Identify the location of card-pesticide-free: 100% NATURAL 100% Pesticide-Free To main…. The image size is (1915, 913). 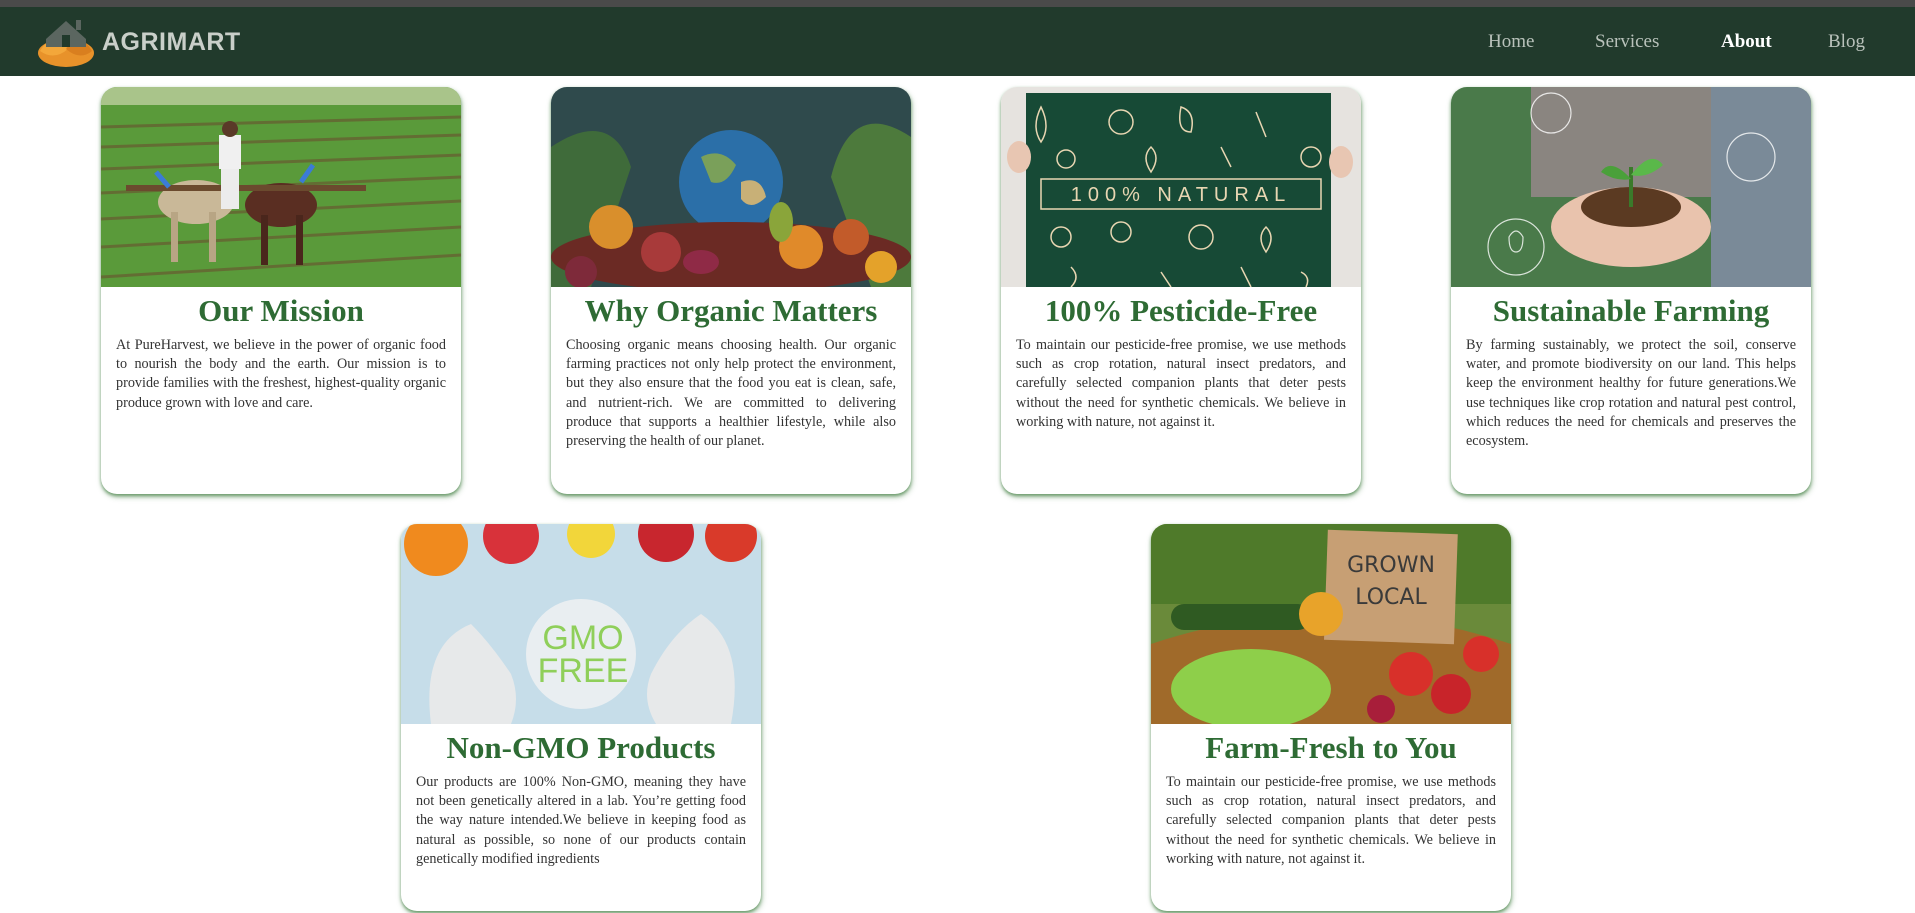
(1181, 290).